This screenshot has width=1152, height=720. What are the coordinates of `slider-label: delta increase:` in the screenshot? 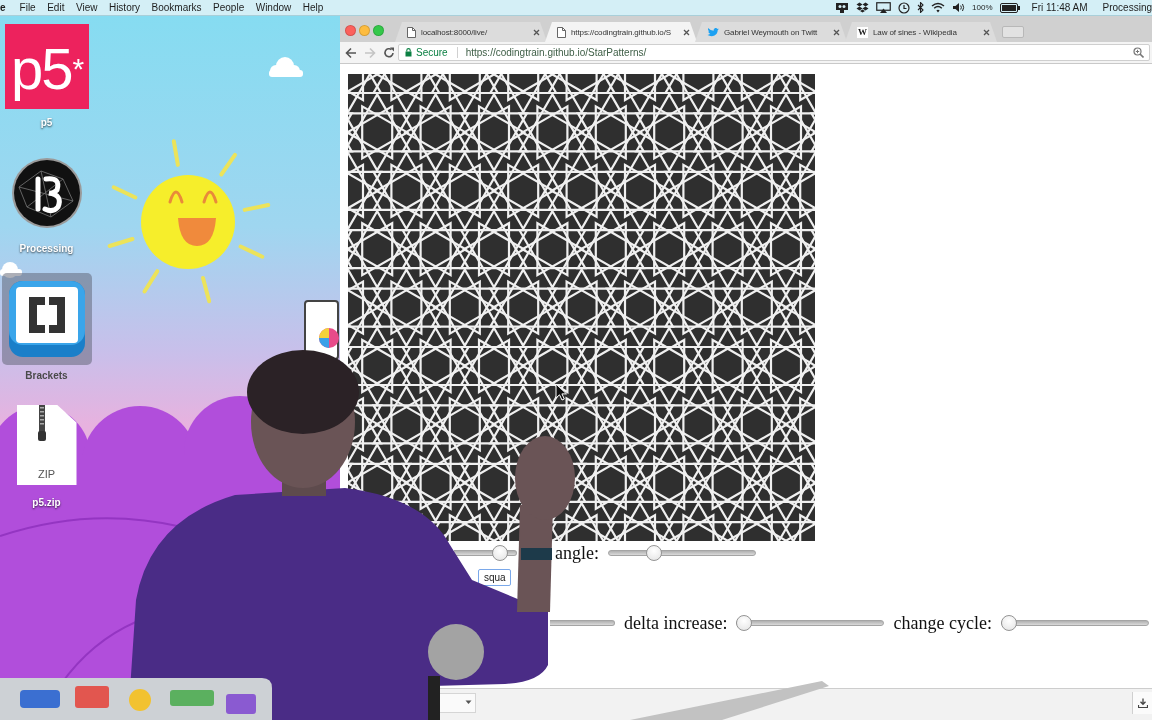 It's located at (676, 623).